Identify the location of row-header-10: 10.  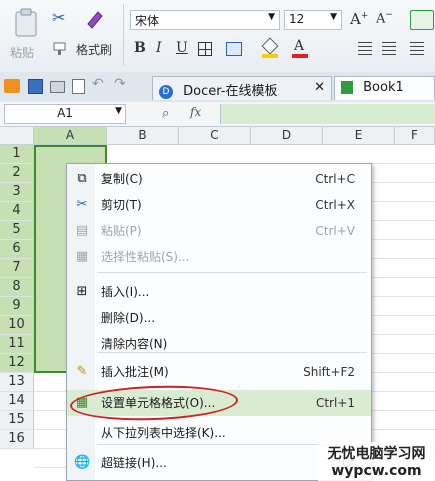
(17, 325).